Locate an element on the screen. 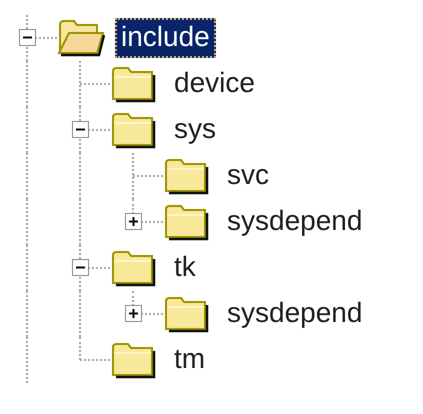 This screenshot has width=423, height=414. open-folder-icon is located at coordinates (81, 38).